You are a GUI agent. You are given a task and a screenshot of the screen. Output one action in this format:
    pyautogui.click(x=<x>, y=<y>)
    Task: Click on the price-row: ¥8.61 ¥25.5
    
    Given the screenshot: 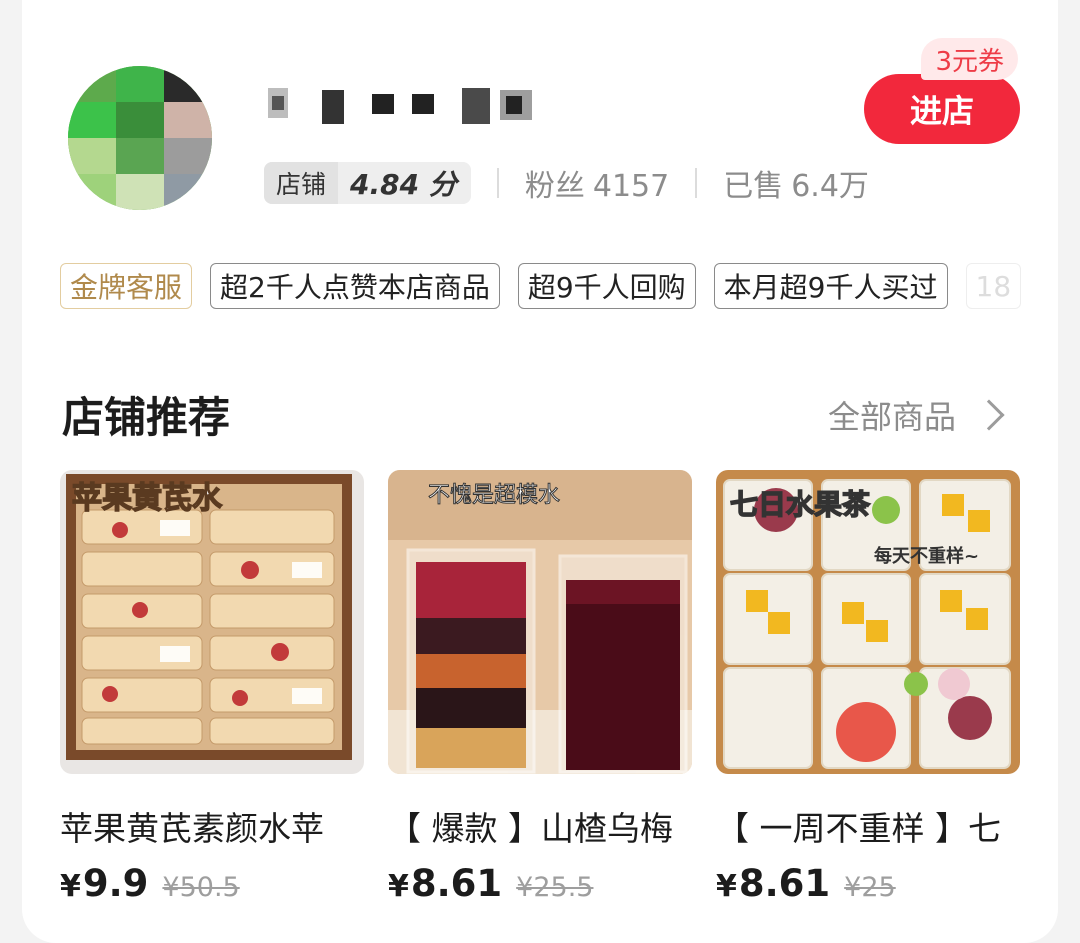 What is the action you would take?
    pyautogui.click(x=540, y=883)
    